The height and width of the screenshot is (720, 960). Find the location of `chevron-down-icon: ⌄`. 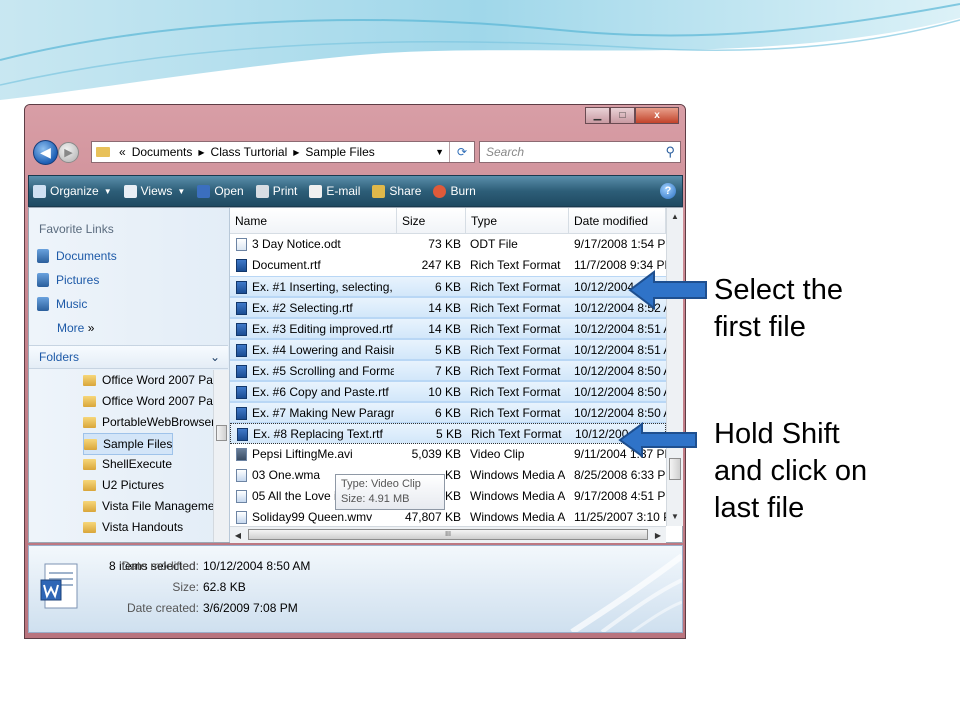

chevron-down-icon: ⌄ is located at coordinates (215, 357).